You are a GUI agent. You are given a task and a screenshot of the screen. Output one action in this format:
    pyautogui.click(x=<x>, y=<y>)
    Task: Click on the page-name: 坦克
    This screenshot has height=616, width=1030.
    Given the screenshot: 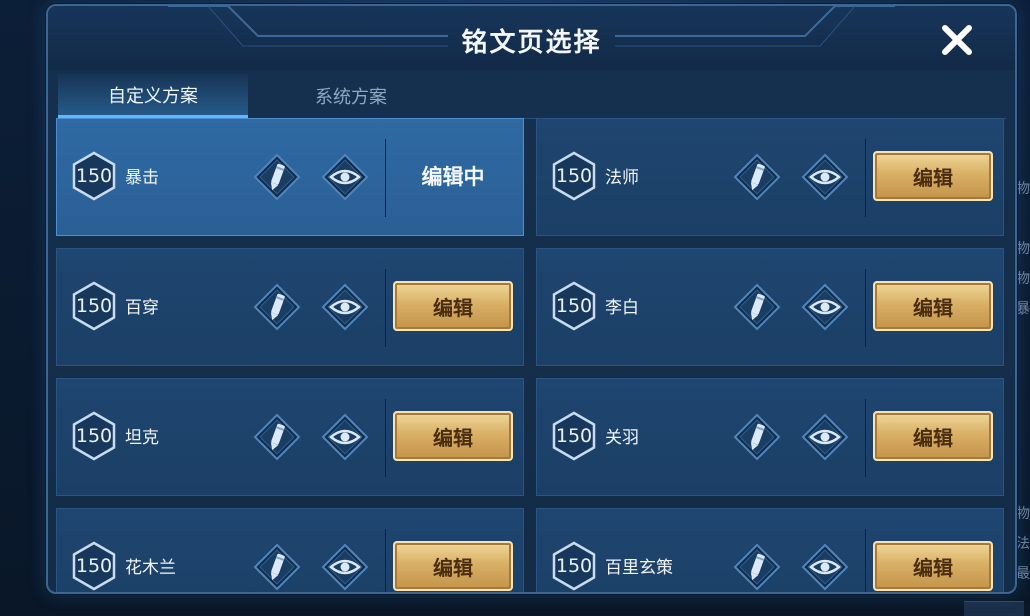 What is the action you would take?
    pyautogui.click(x=142, y=438)
    